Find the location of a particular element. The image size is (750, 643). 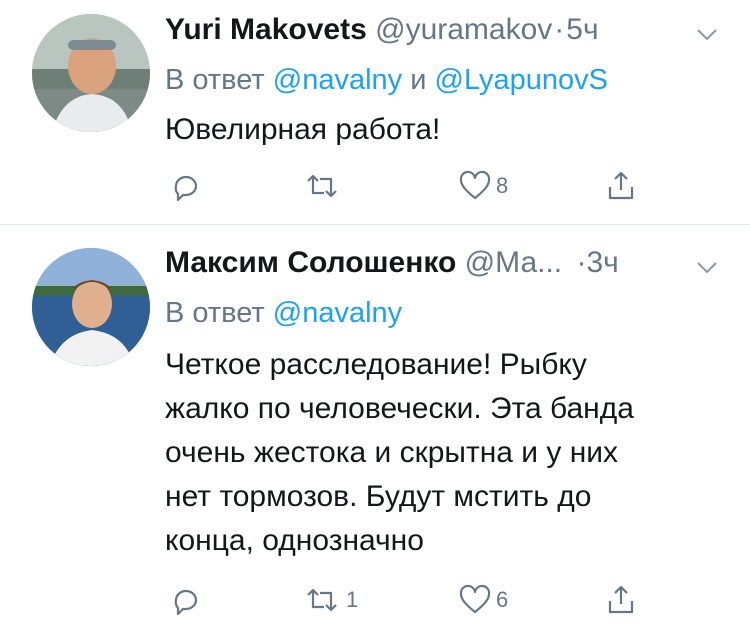

timestamp: 3ч is located at coordinates (602, 262).